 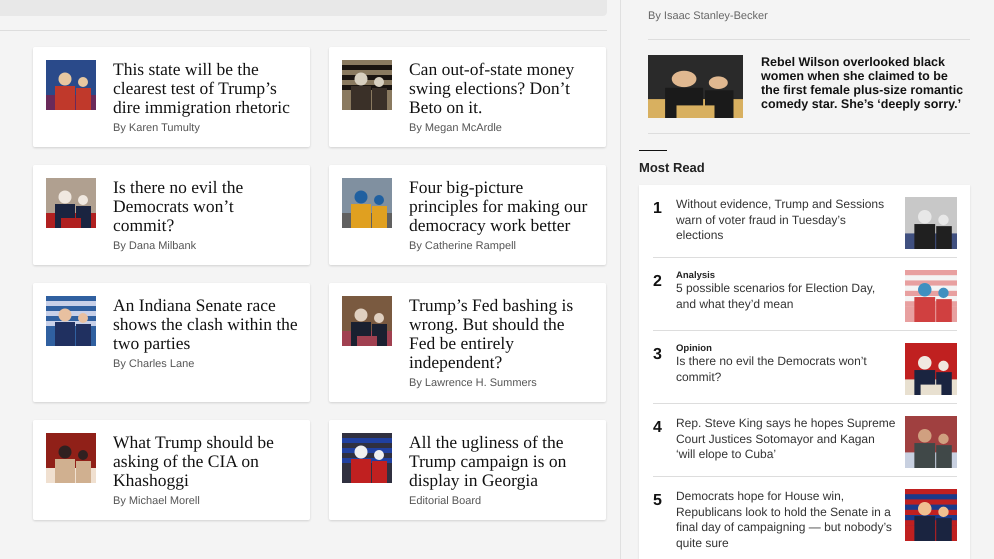 I want to click on byline: By Karen Tumulty, so click(x=157, y=128).